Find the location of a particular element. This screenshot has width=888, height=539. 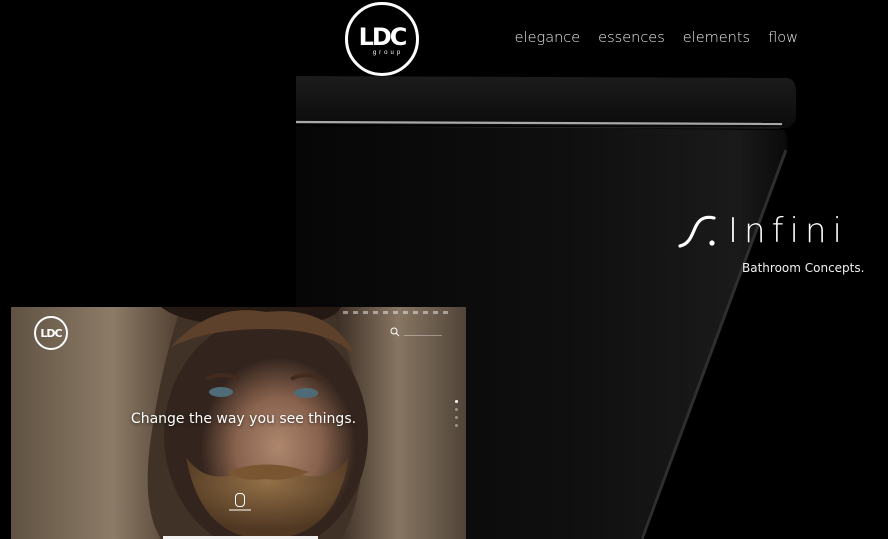

logo-mark: LDC is located at coordinates (383, 36).